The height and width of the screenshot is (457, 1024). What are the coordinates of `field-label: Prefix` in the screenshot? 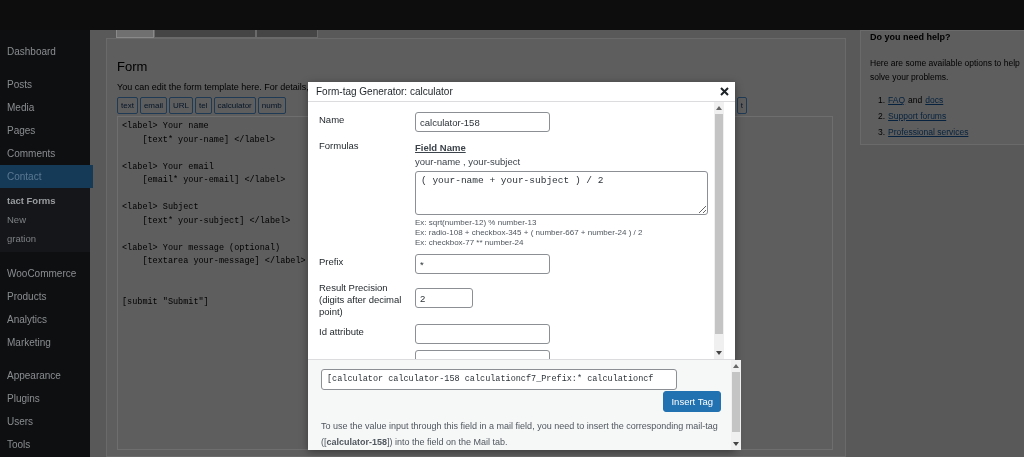 It's located at (331, 261).